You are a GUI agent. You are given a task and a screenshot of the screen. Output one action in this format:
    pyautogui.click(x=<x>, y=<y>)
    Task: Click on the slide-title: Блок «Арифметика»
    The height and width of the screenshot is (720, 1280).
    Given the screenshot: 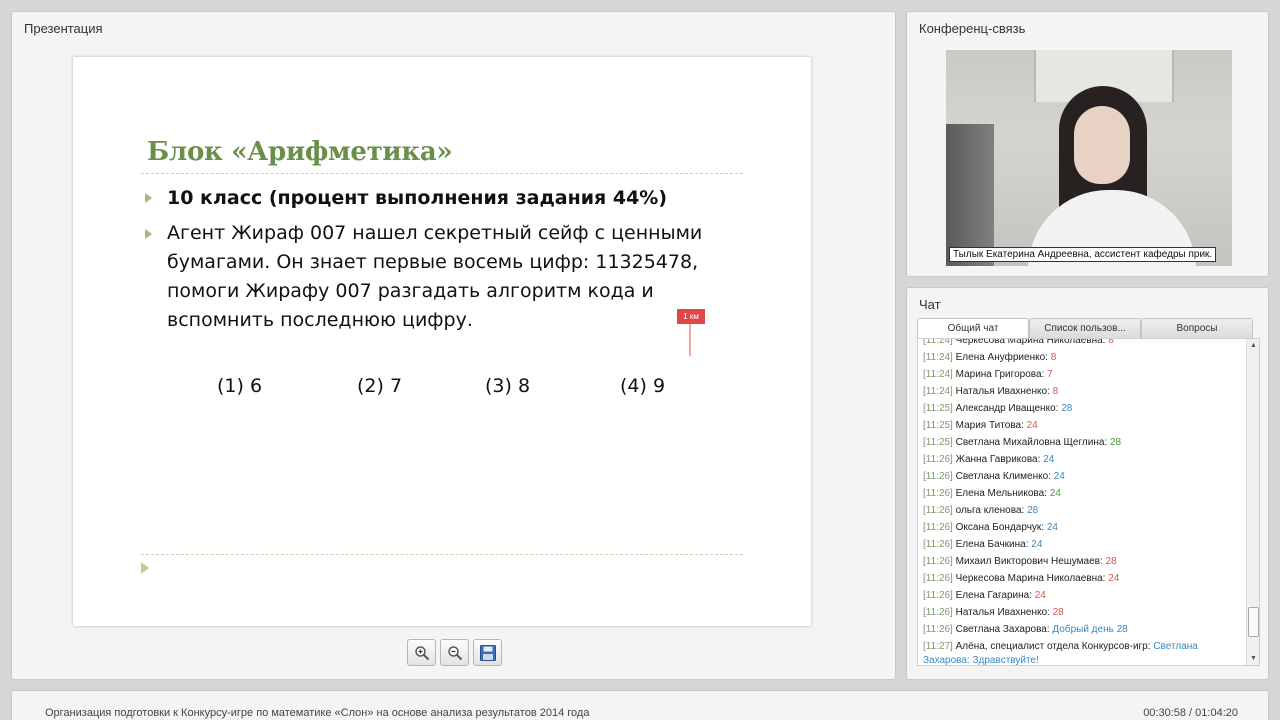 What is the action you would take?
    pyautogui.click(x=300, y=152)
    